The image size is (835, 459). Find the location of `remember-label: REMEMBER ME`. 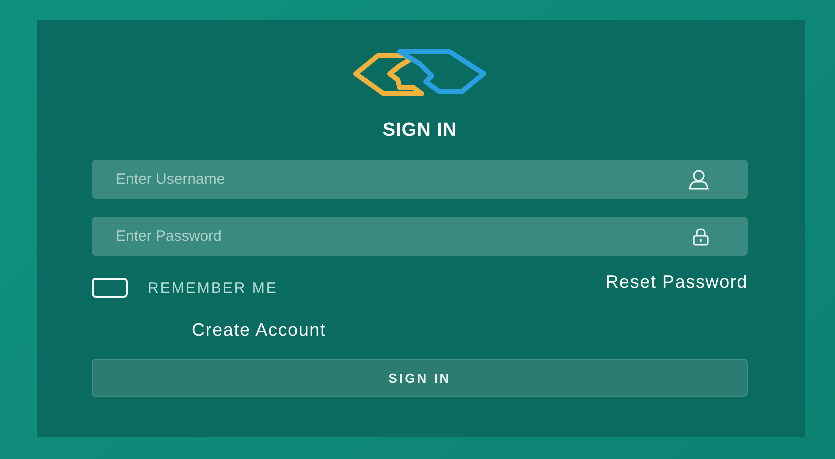

remember-label: REMEMBER ME is located at coordinates (213, 288).